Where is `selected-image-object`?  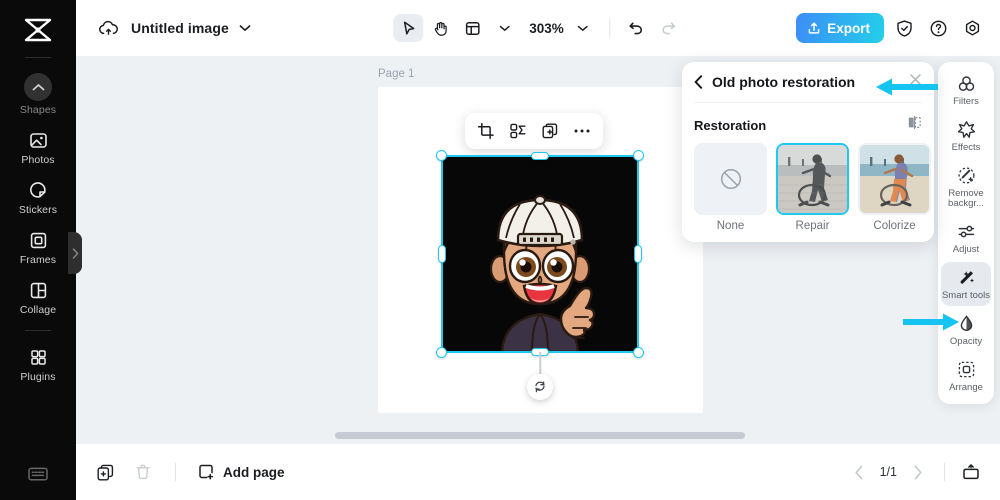 selected-image-object is located at coordinates (540, 275).